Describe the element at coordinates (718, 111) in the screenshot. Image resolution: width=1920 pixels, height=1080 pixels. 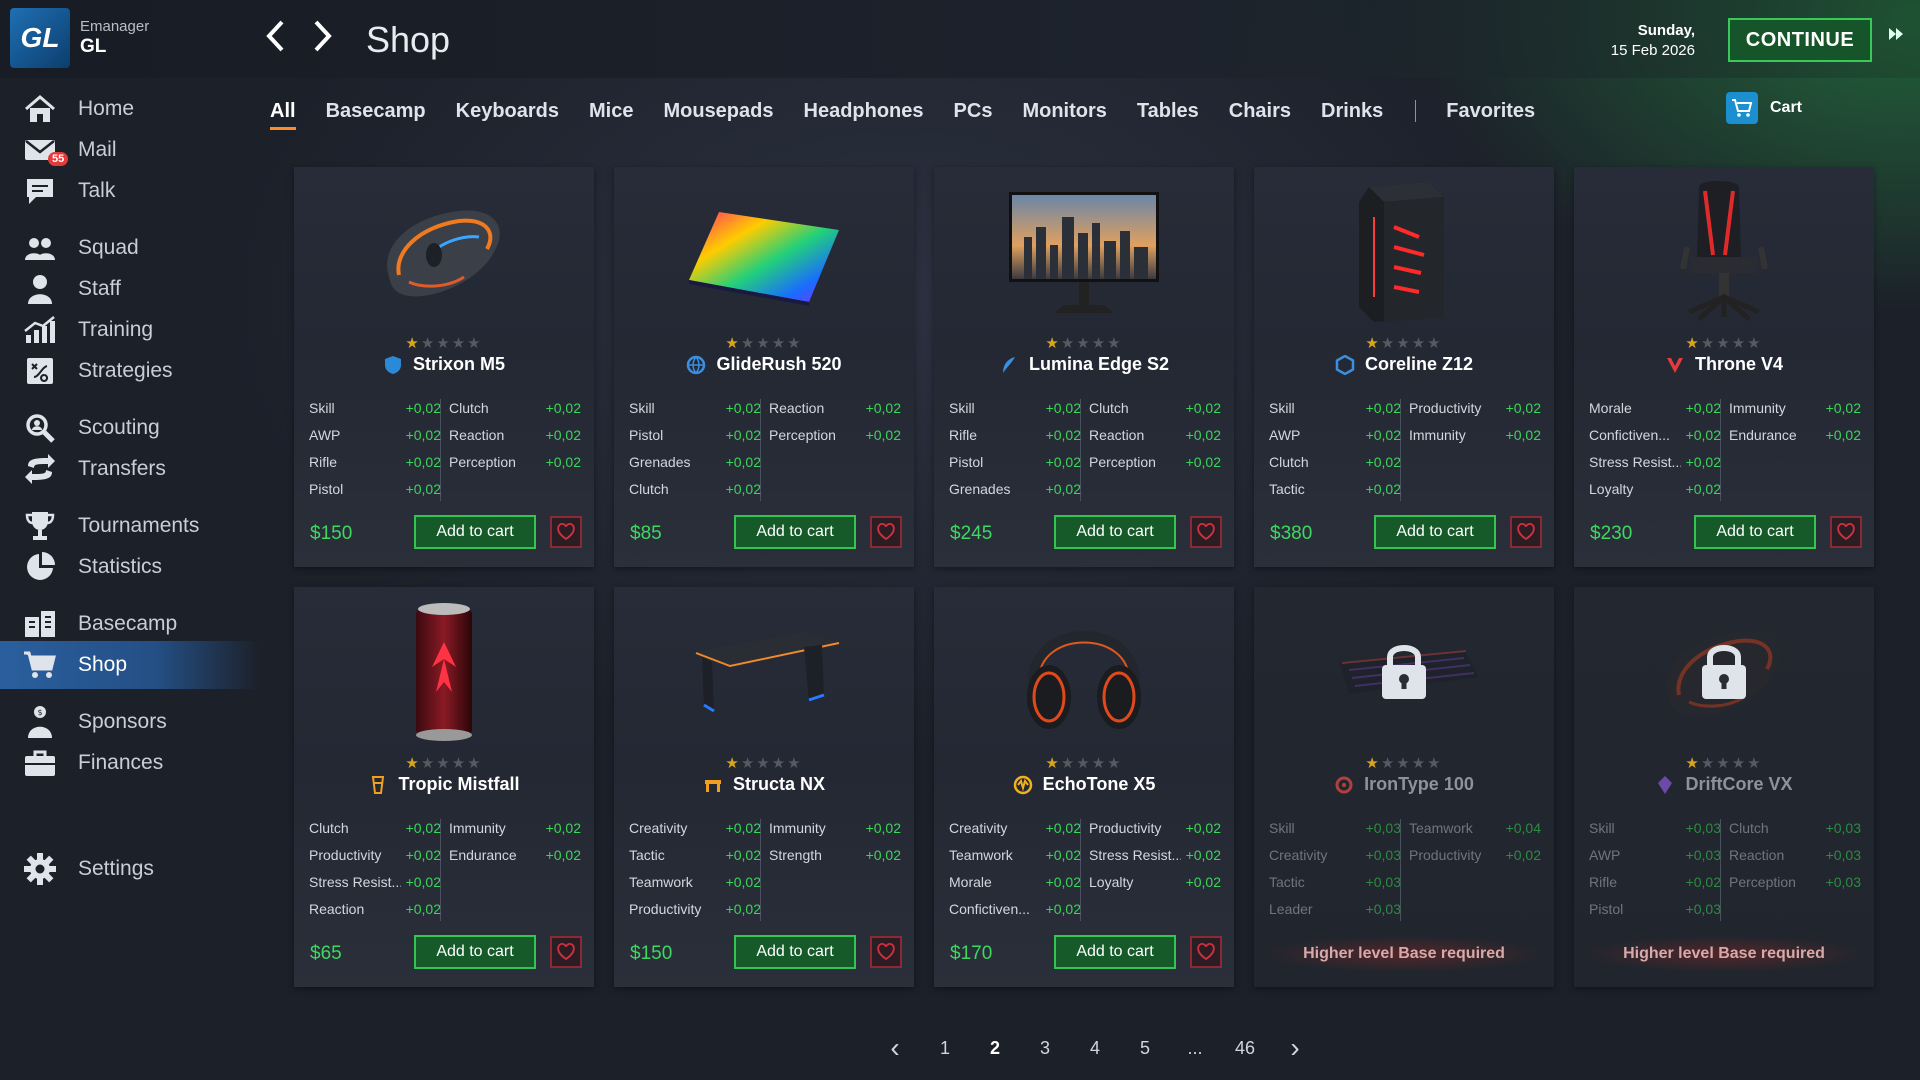
I see `tab-mousepads: Mousepads` at that location.